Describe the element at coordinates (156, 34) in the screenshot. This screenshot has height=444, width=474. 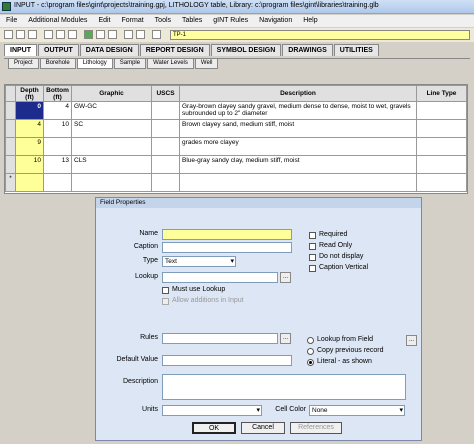
I see `zoom-icon` at that location.